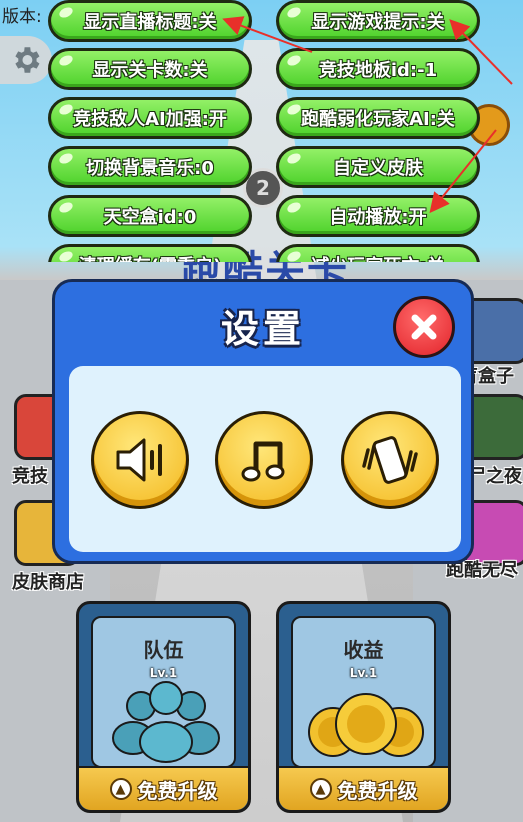 This screenshot has height=822, width=523. I want to click on music-icon, so click(263, 461).